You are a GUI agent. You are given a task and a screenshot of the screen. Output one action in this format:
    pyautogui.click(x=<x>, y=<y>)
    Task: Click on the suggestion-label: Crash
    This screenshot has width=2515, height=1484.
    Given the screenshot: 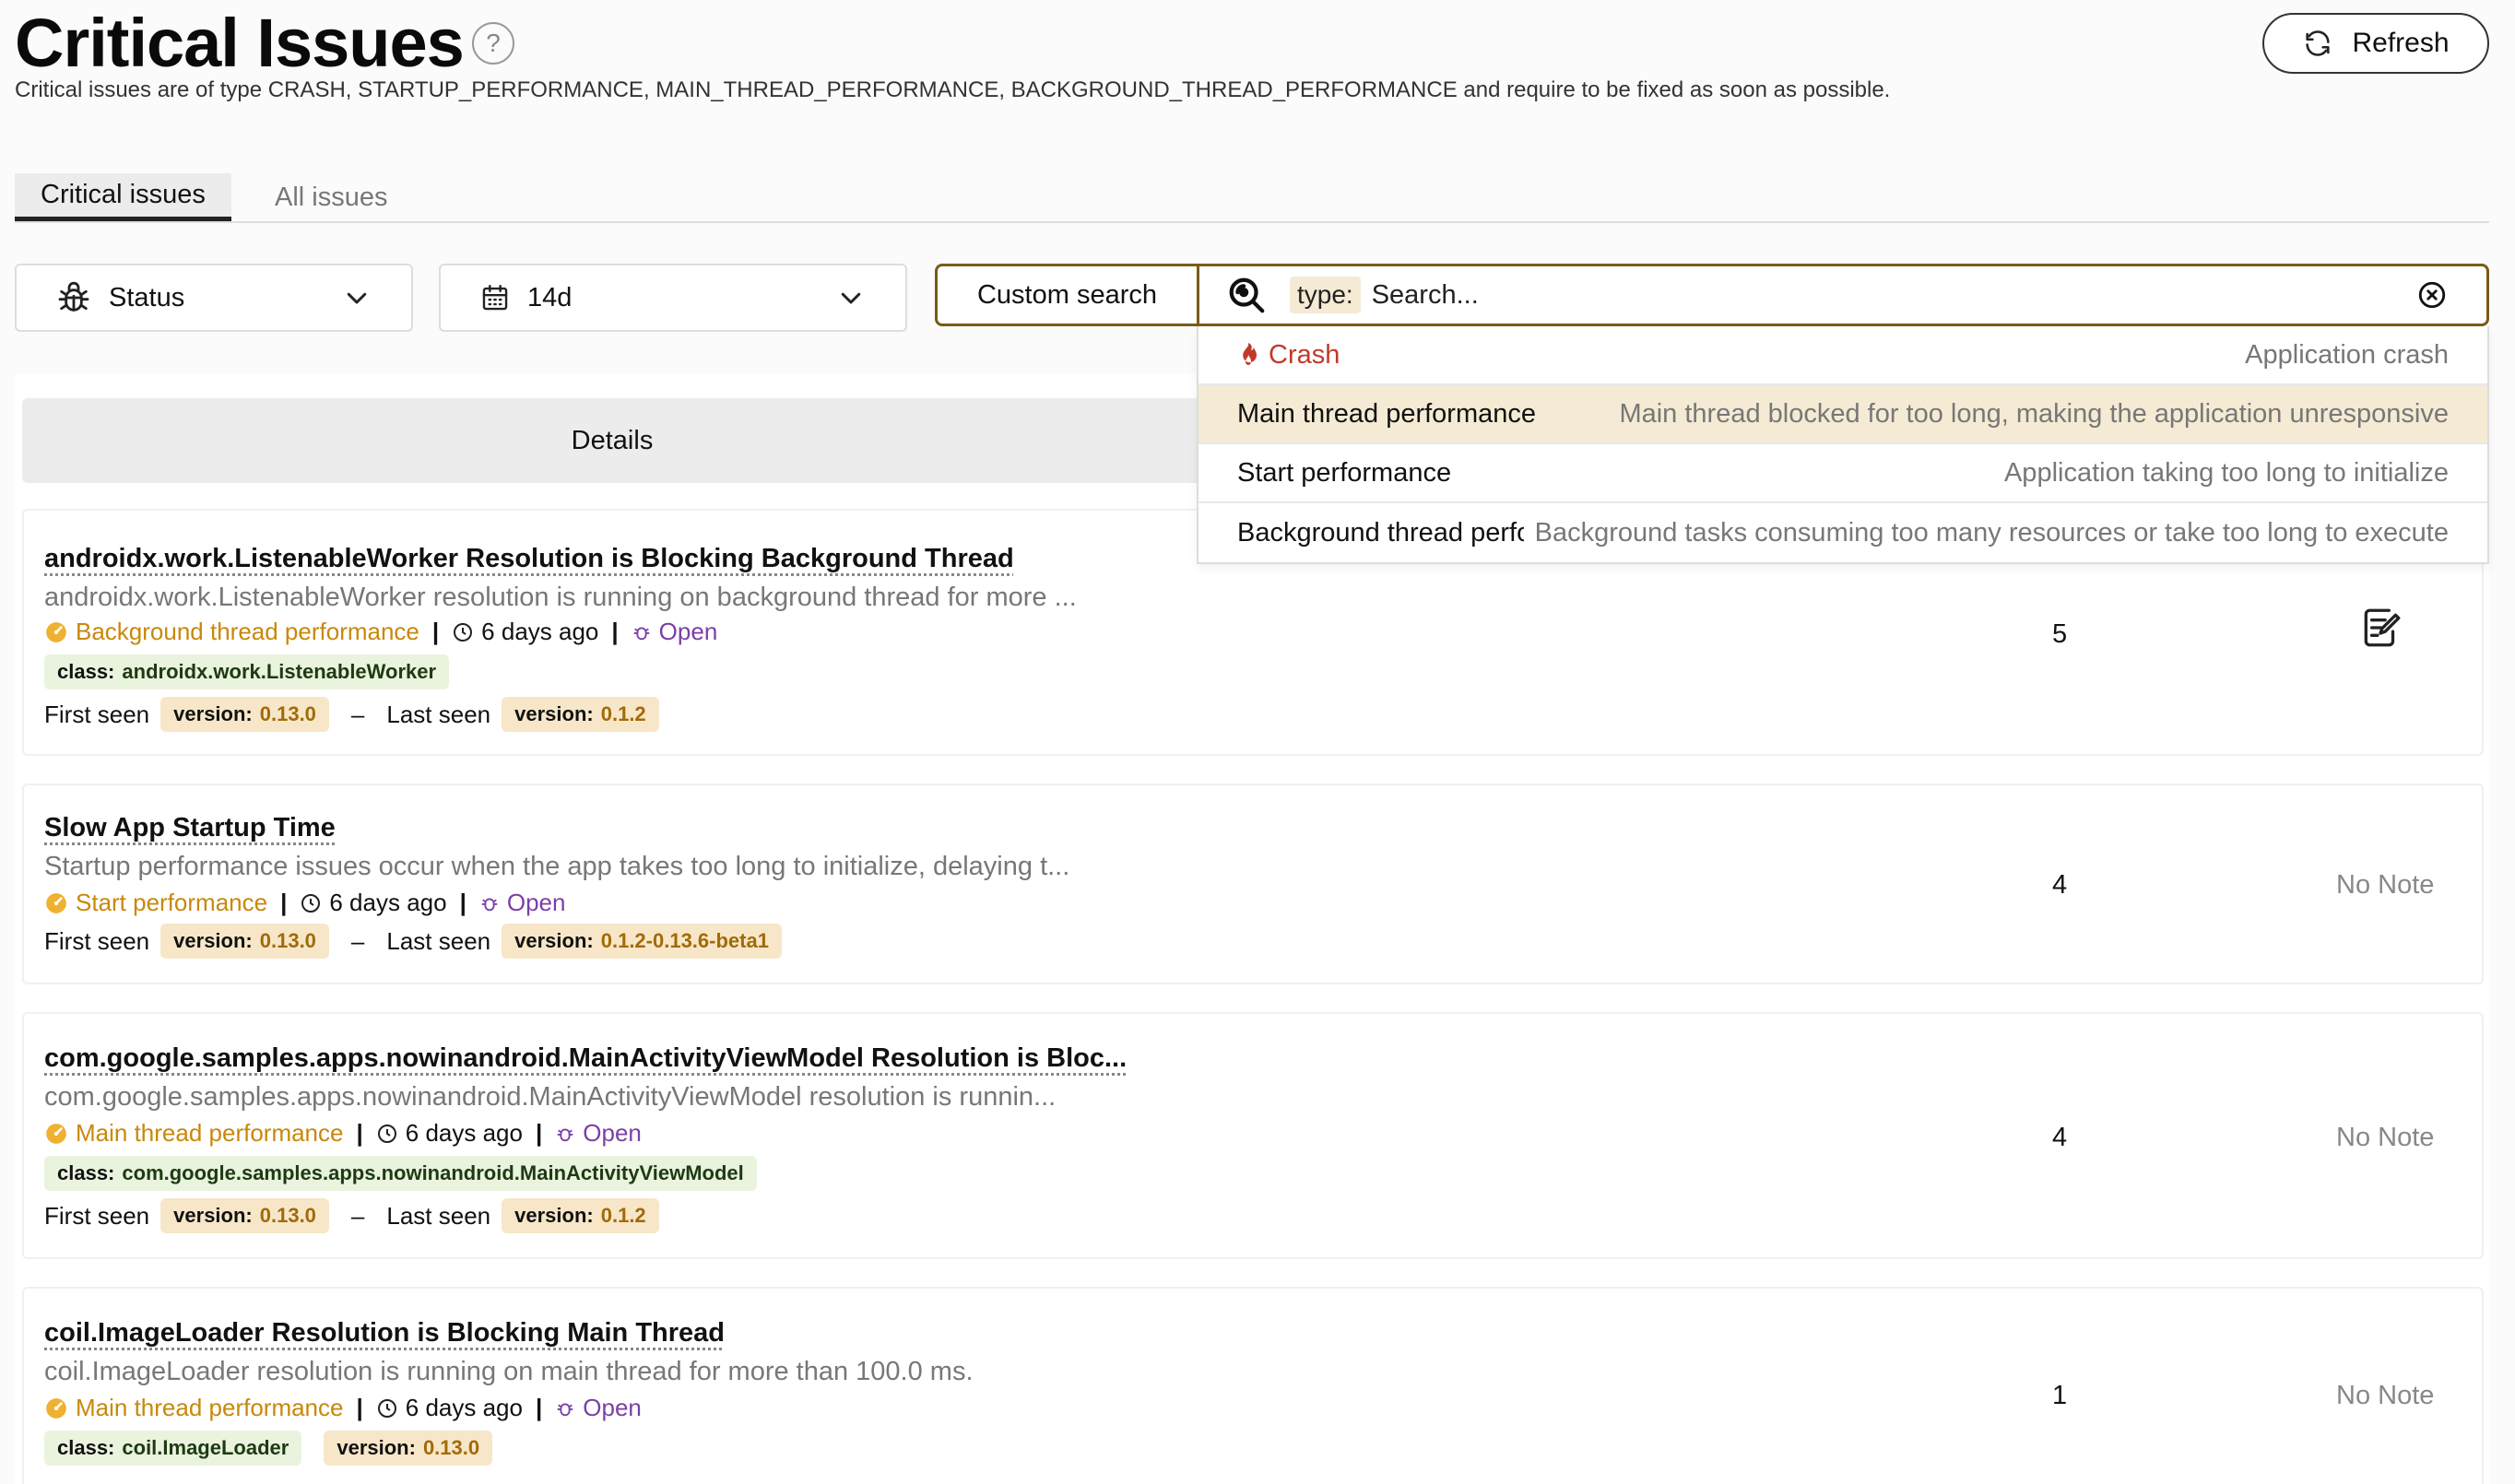 What is the action you would take?
    pyautogui.click(x=1304, y=354)
    